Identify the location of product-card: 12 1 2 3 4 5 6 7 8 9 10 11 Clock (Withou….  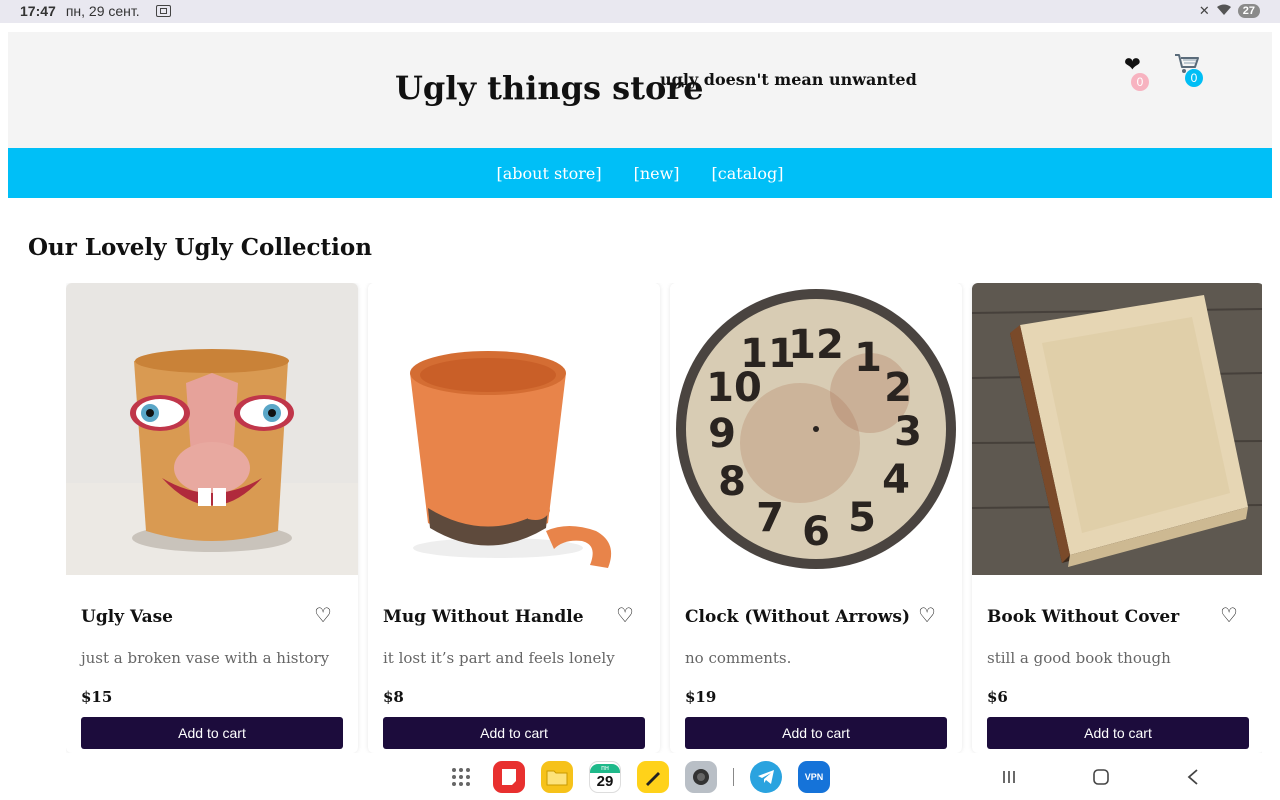
(816, 518).